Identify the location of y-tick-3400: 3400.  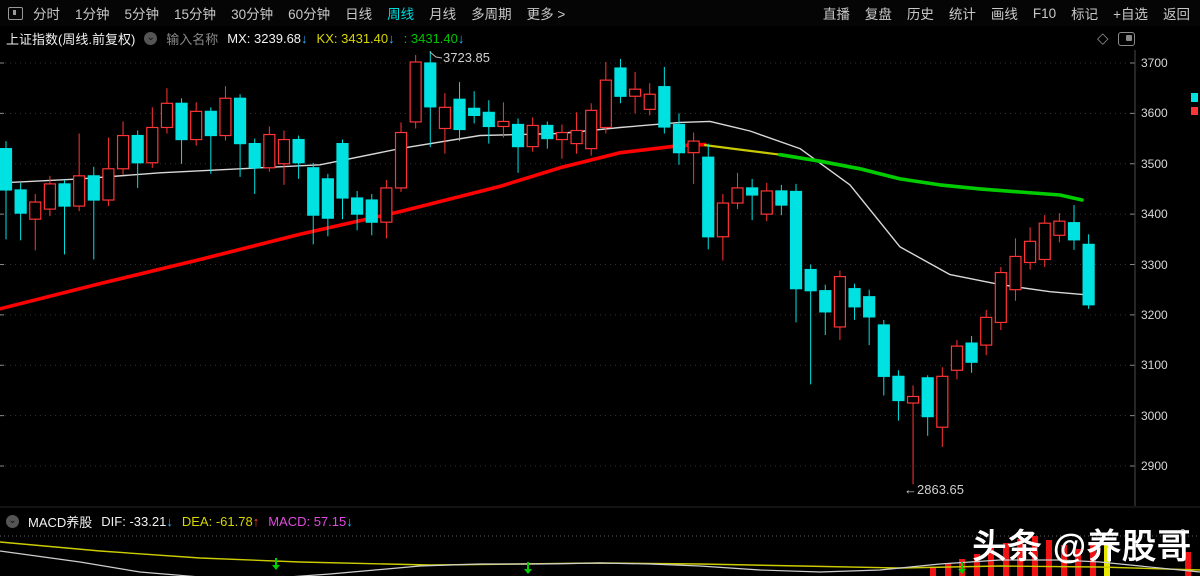
(1154, 214).